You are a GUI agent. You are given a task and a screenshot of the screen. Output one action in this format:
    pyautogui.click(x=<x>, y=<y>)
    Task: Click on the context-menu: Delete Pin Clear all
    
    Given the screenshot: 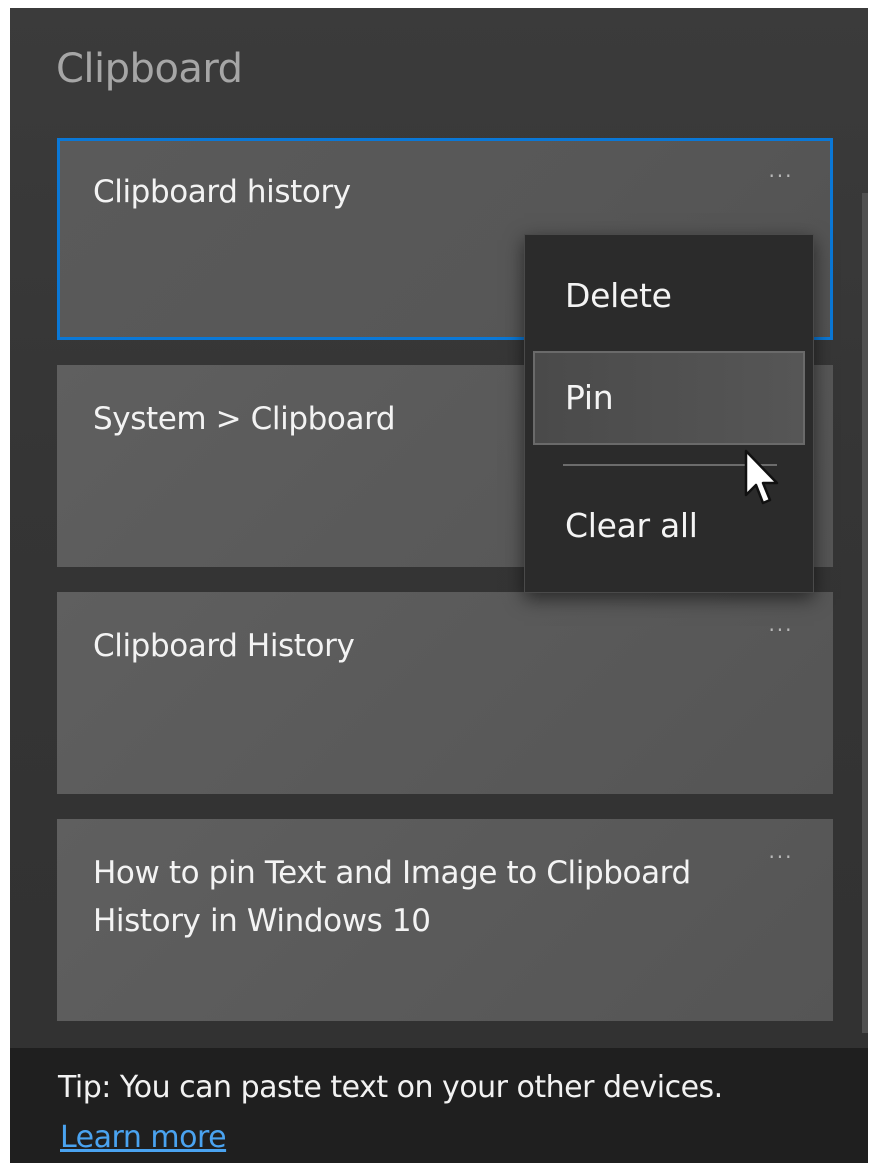 What is the action you would take?
    pyautogui.click(x=669, y=413)
    